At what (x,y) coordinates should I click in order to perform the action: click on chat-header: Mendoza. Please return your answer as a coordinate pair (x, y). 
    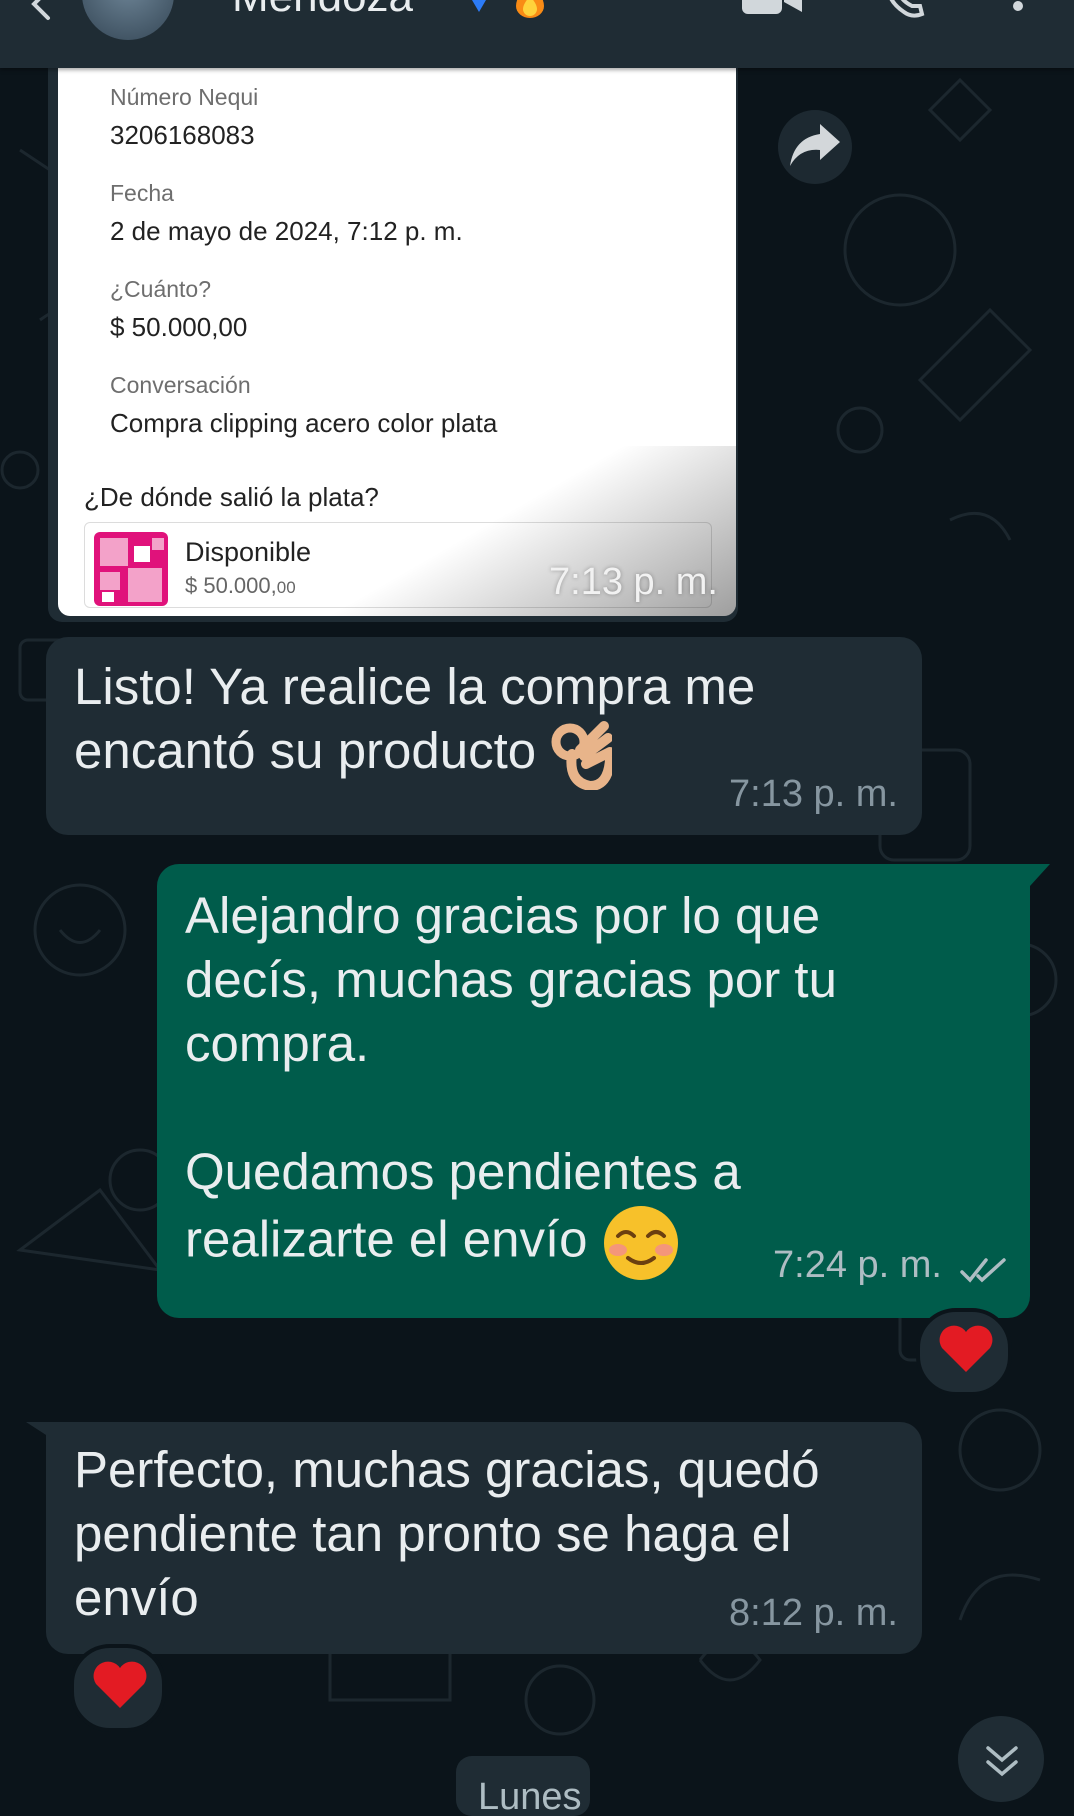
    Looking at the image, I should click on (537, 34).